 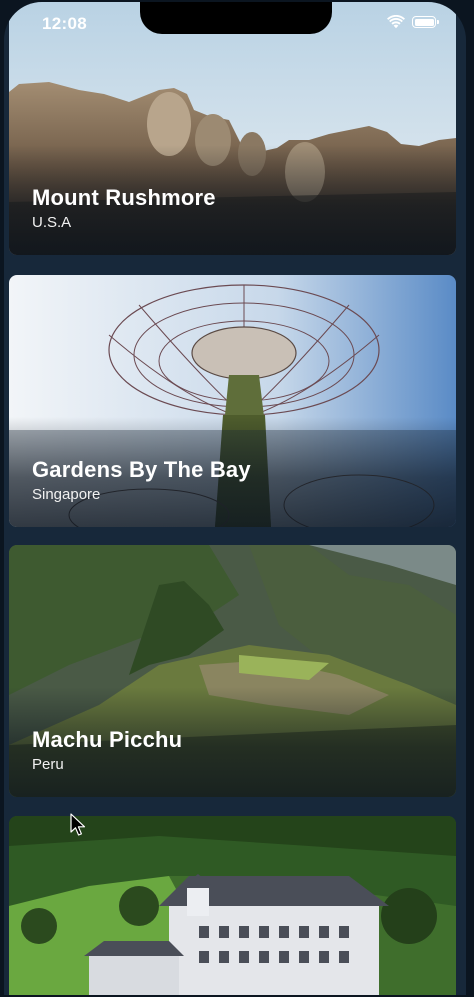 I want to click on place-subtitle: Peru, so click(x=48, y=764).